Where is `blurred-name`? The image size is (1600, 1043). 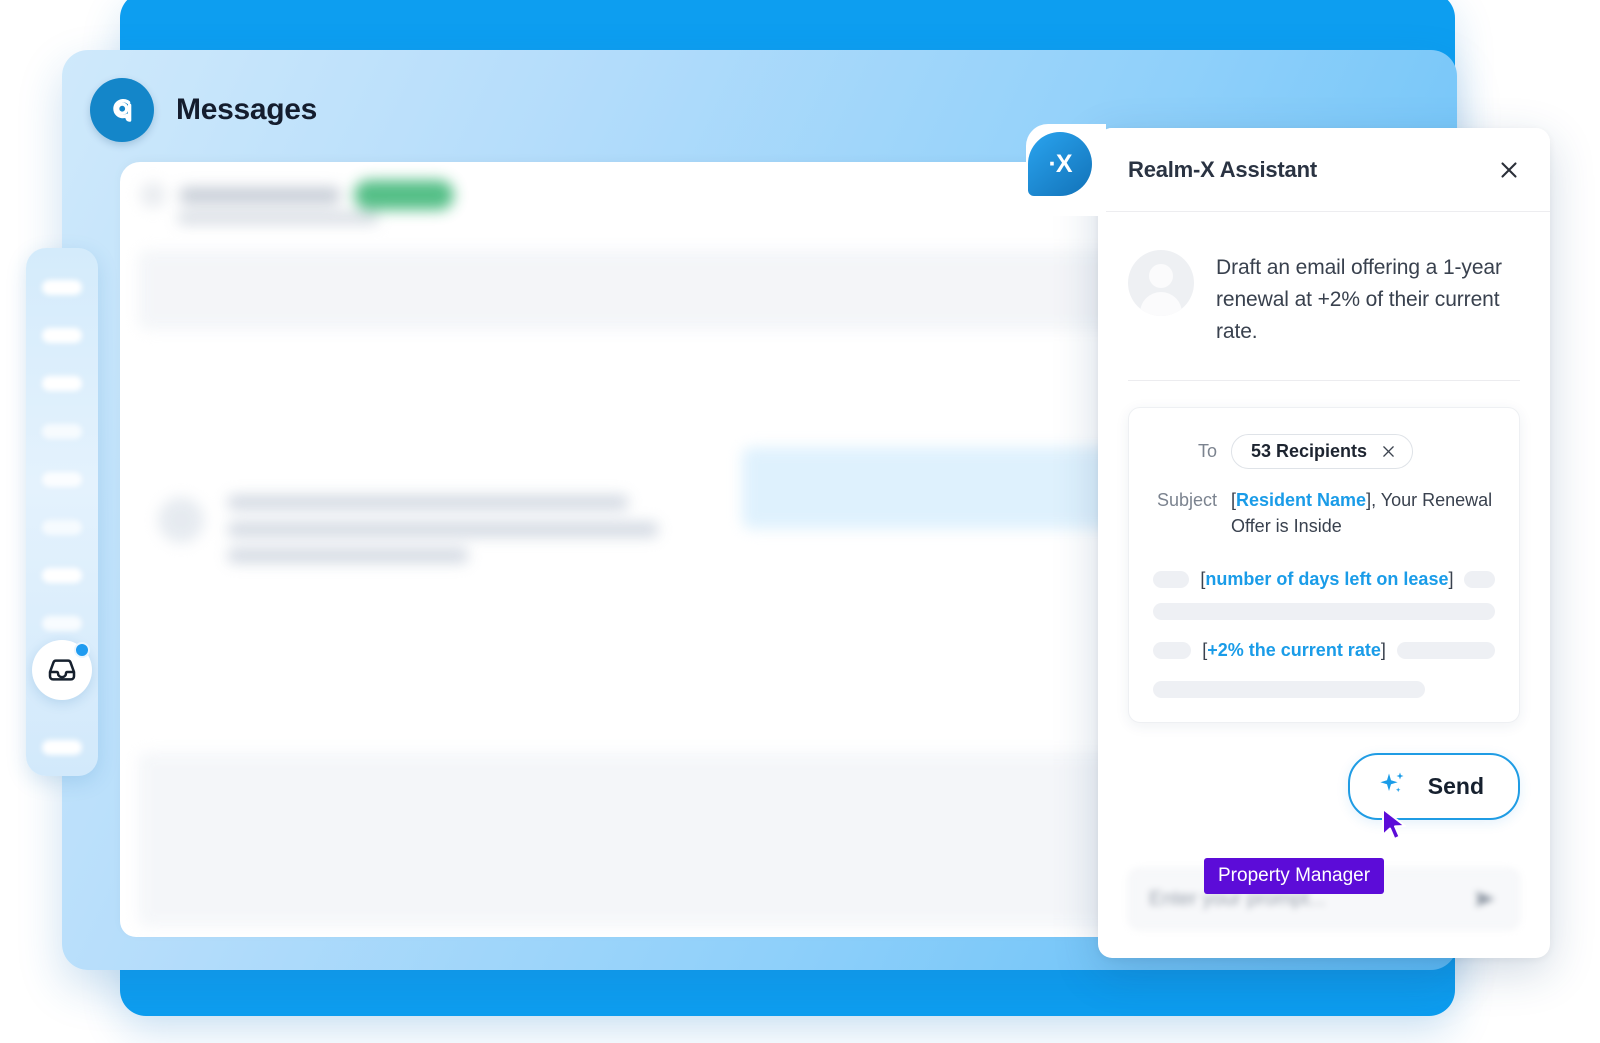 blurred-name is located at coordinates (260, 195).